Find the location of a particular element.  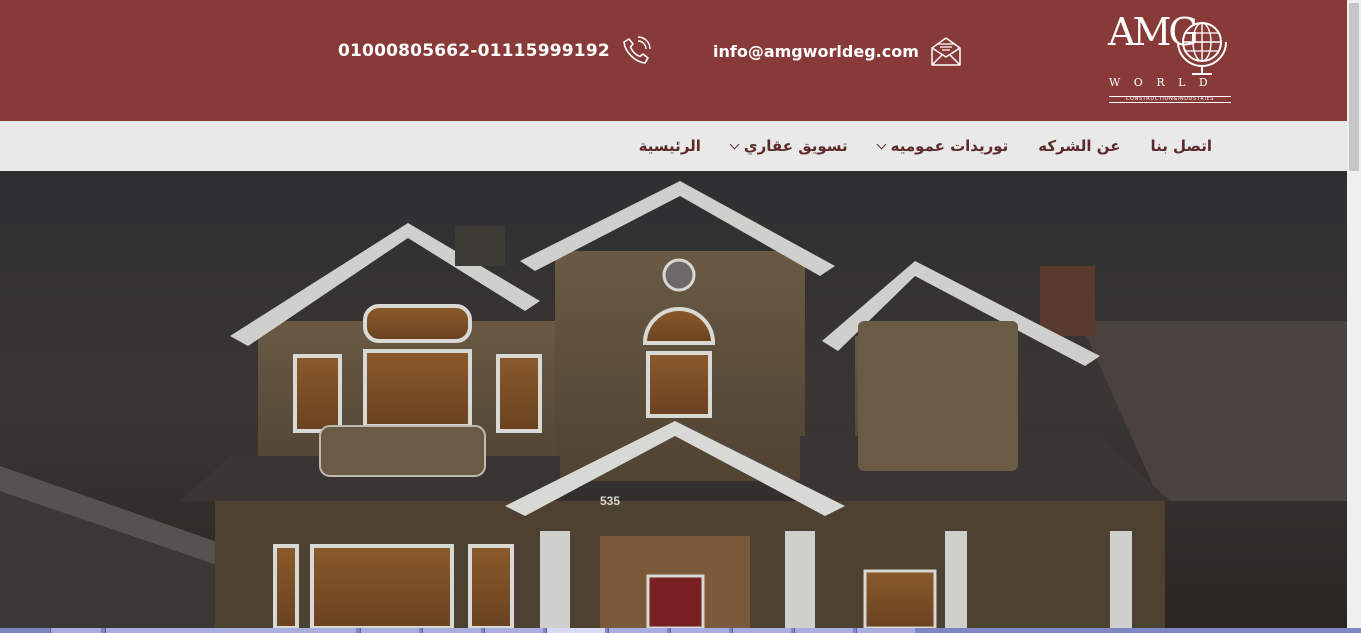

email-contact: info@amgworldeg.com is located at coordinates (838, 51).